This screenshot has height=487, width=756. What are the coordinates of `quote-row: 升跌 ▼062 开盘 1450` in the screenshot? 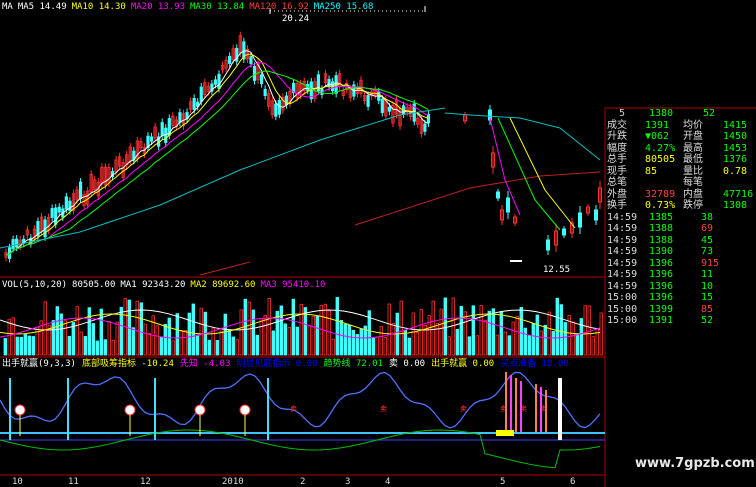 It's located at (680, 137).